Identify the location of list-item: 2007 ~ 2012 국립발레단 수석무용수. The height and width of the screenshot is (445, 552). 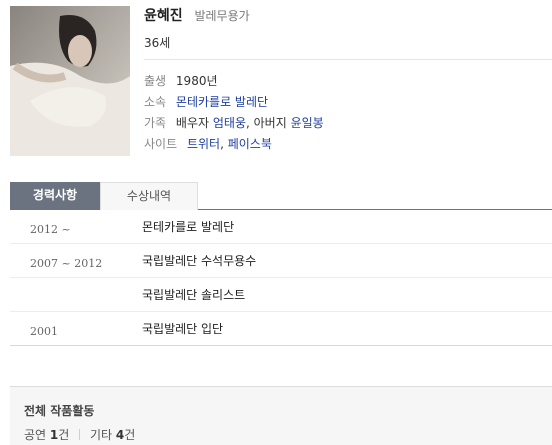
(281, 261).